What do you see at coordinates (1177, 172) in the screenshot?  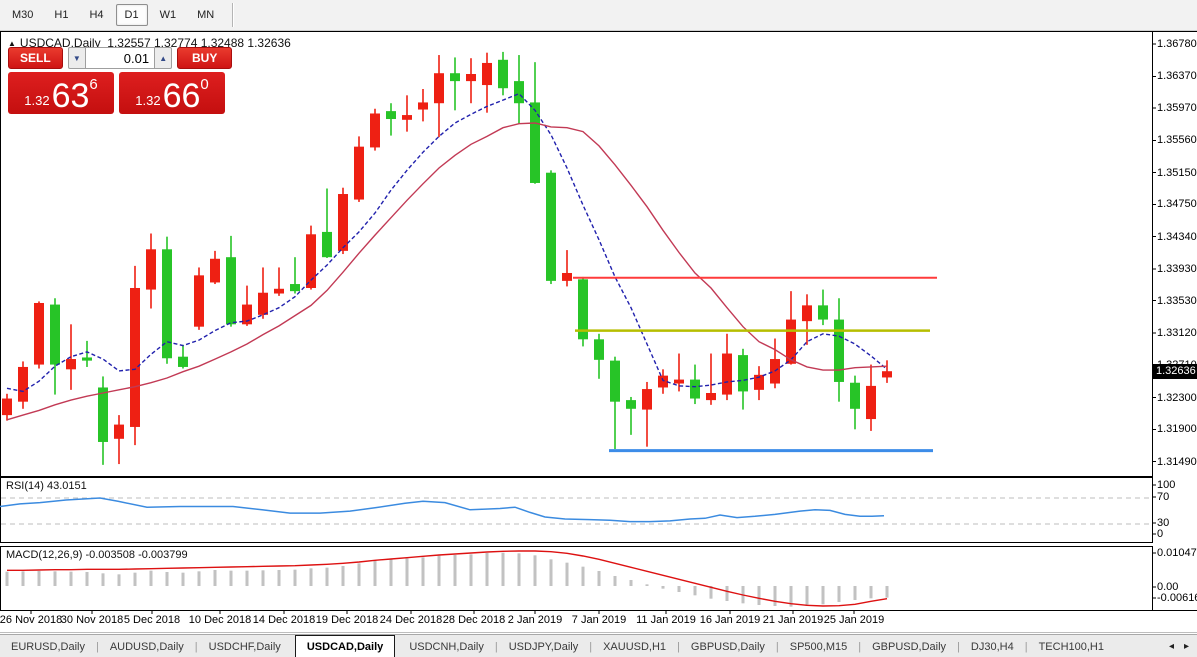 I see `price-axis-label: 1.35150` at bounding box center [1177, 172].